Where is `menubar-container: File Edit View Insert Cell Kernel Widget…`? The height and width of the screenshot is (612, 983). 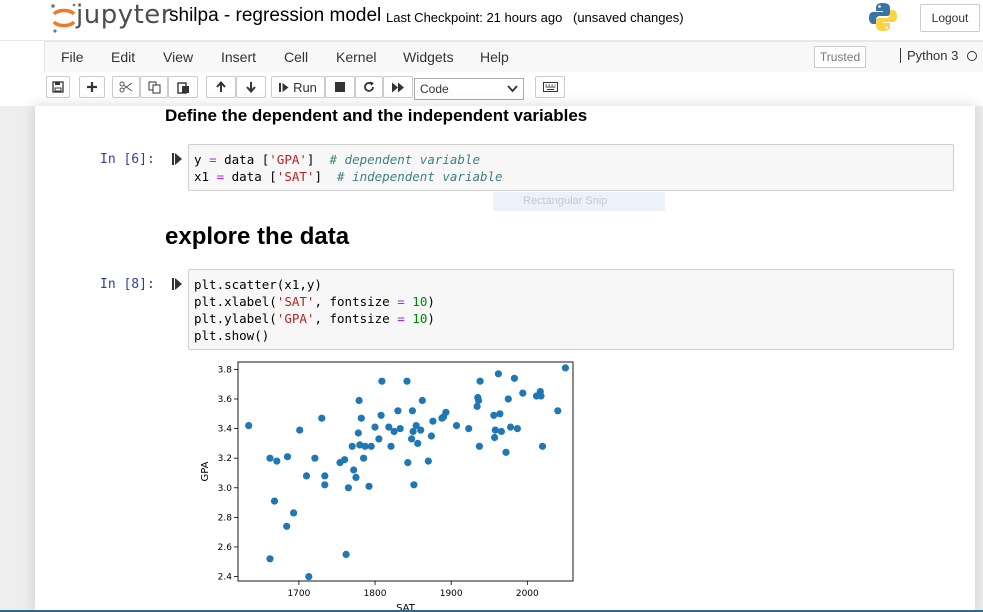 menubar-container: File Edit View Insert Cell Kernel Widget… is located at coordinates (513, 57).